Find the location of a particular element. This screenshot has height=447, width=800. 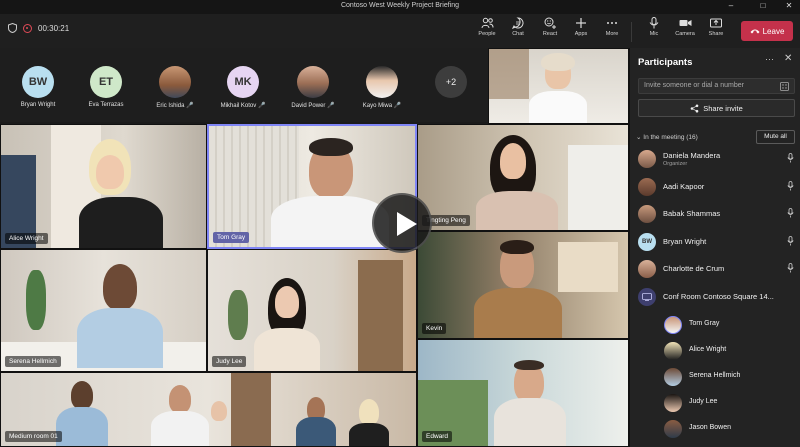

participant-row: Charlotte de Crum is located at coordinates (718, 269).